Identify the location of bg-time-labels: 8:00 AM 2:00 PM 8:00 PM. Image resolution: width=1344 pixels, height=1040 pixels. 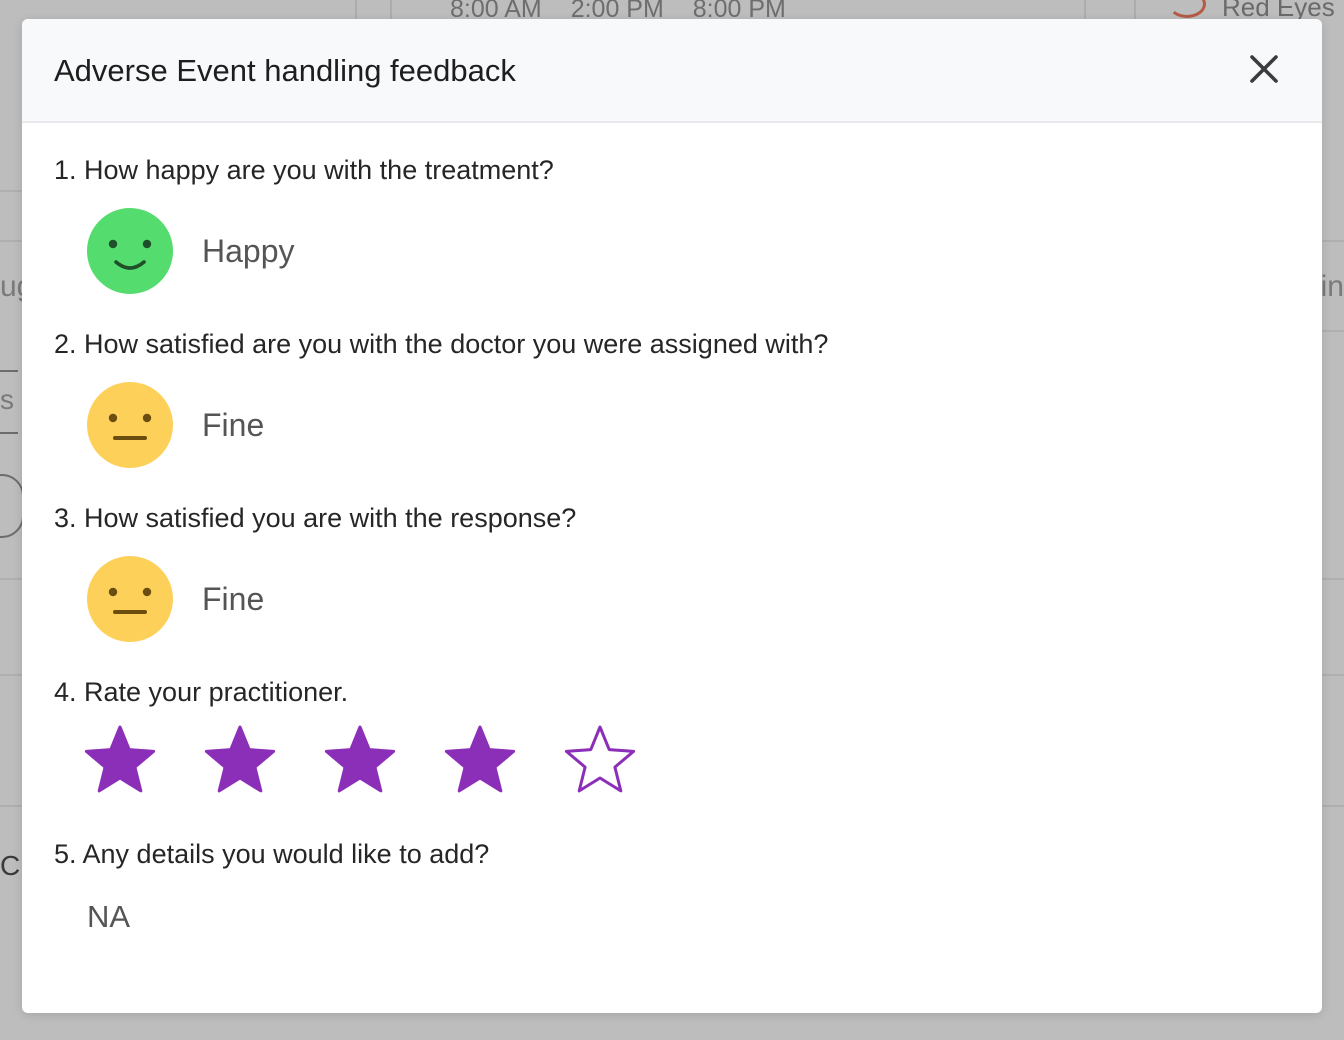
(629, 10).